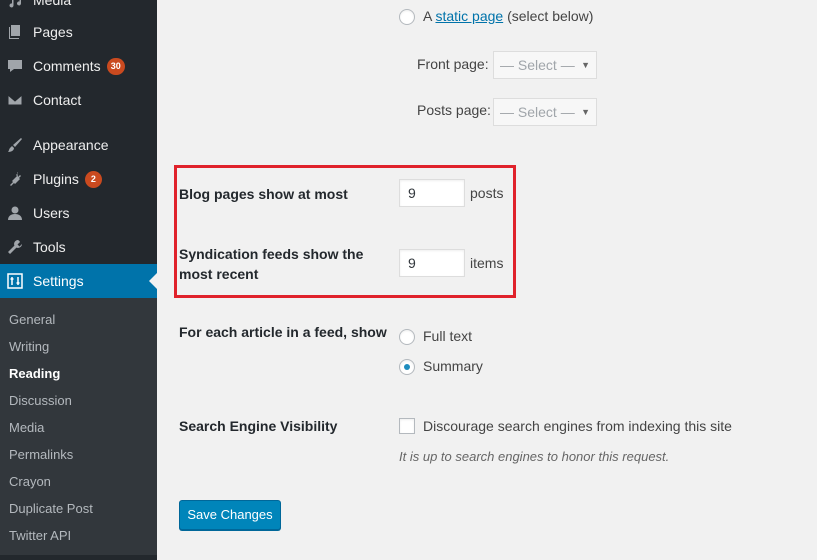 The width and height of the screenshot is (817, 560). I want to click on blog-pages-label: Blog pages show at most, so click(263, 194).